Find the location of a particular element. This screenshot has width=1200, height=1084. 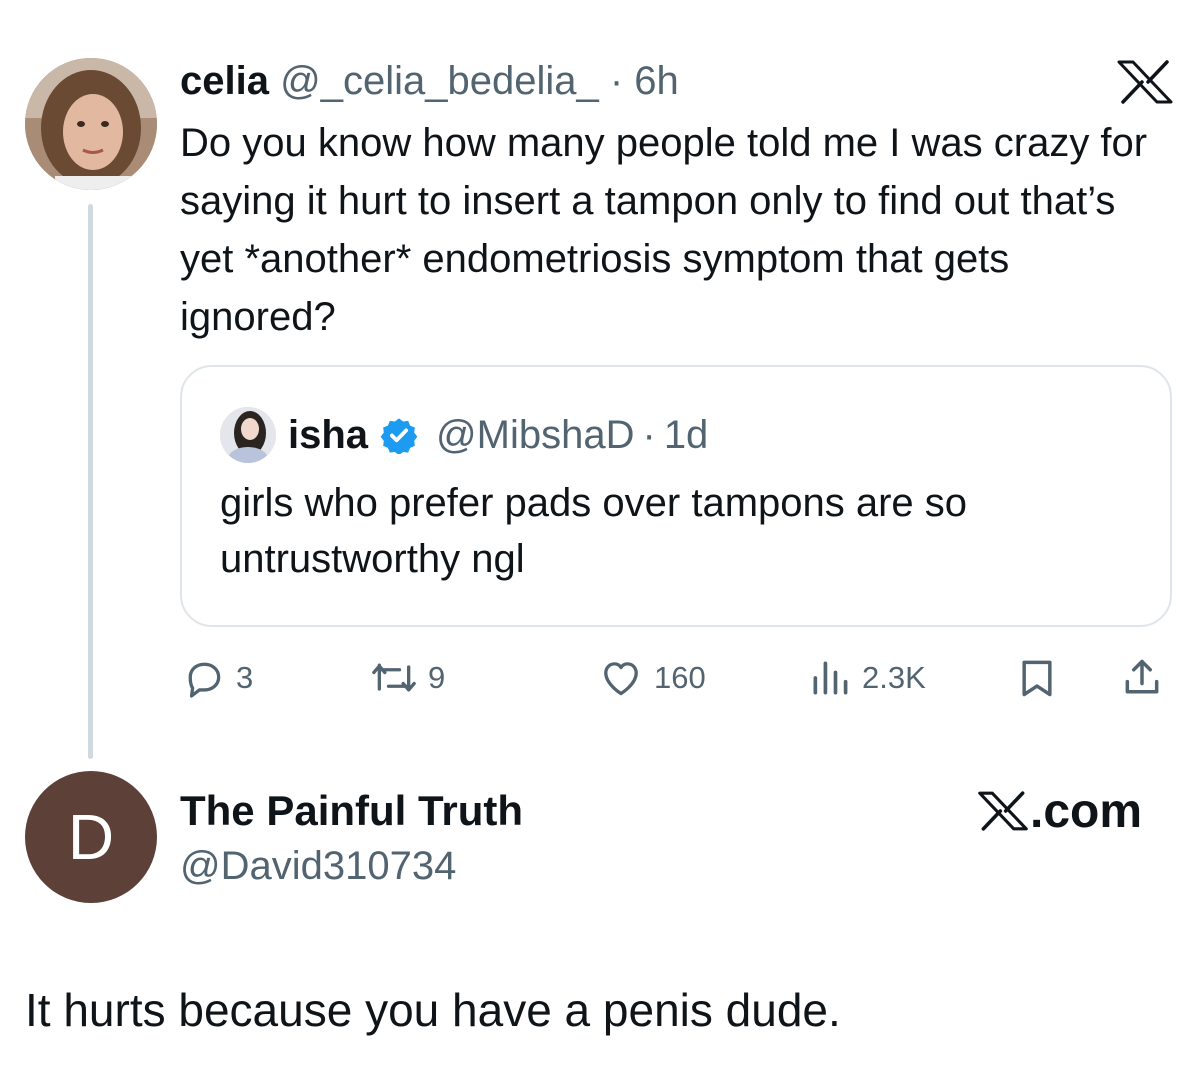

share-icon is located at coordinates (1142, 676).